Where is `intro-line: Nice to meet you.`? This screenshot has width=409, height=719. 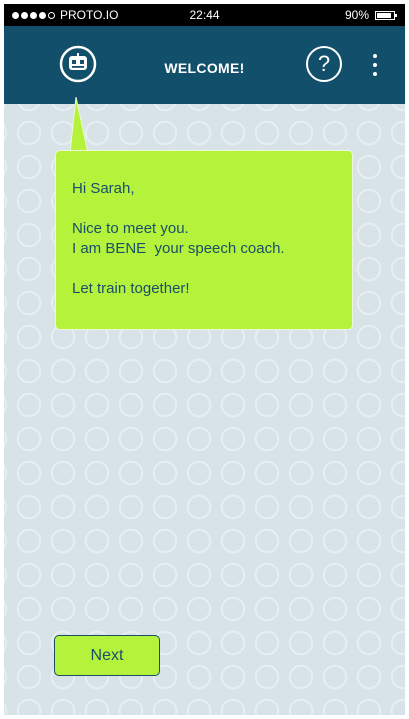 intro-line: Nice to meet you. is located at coordinates (130, 228).